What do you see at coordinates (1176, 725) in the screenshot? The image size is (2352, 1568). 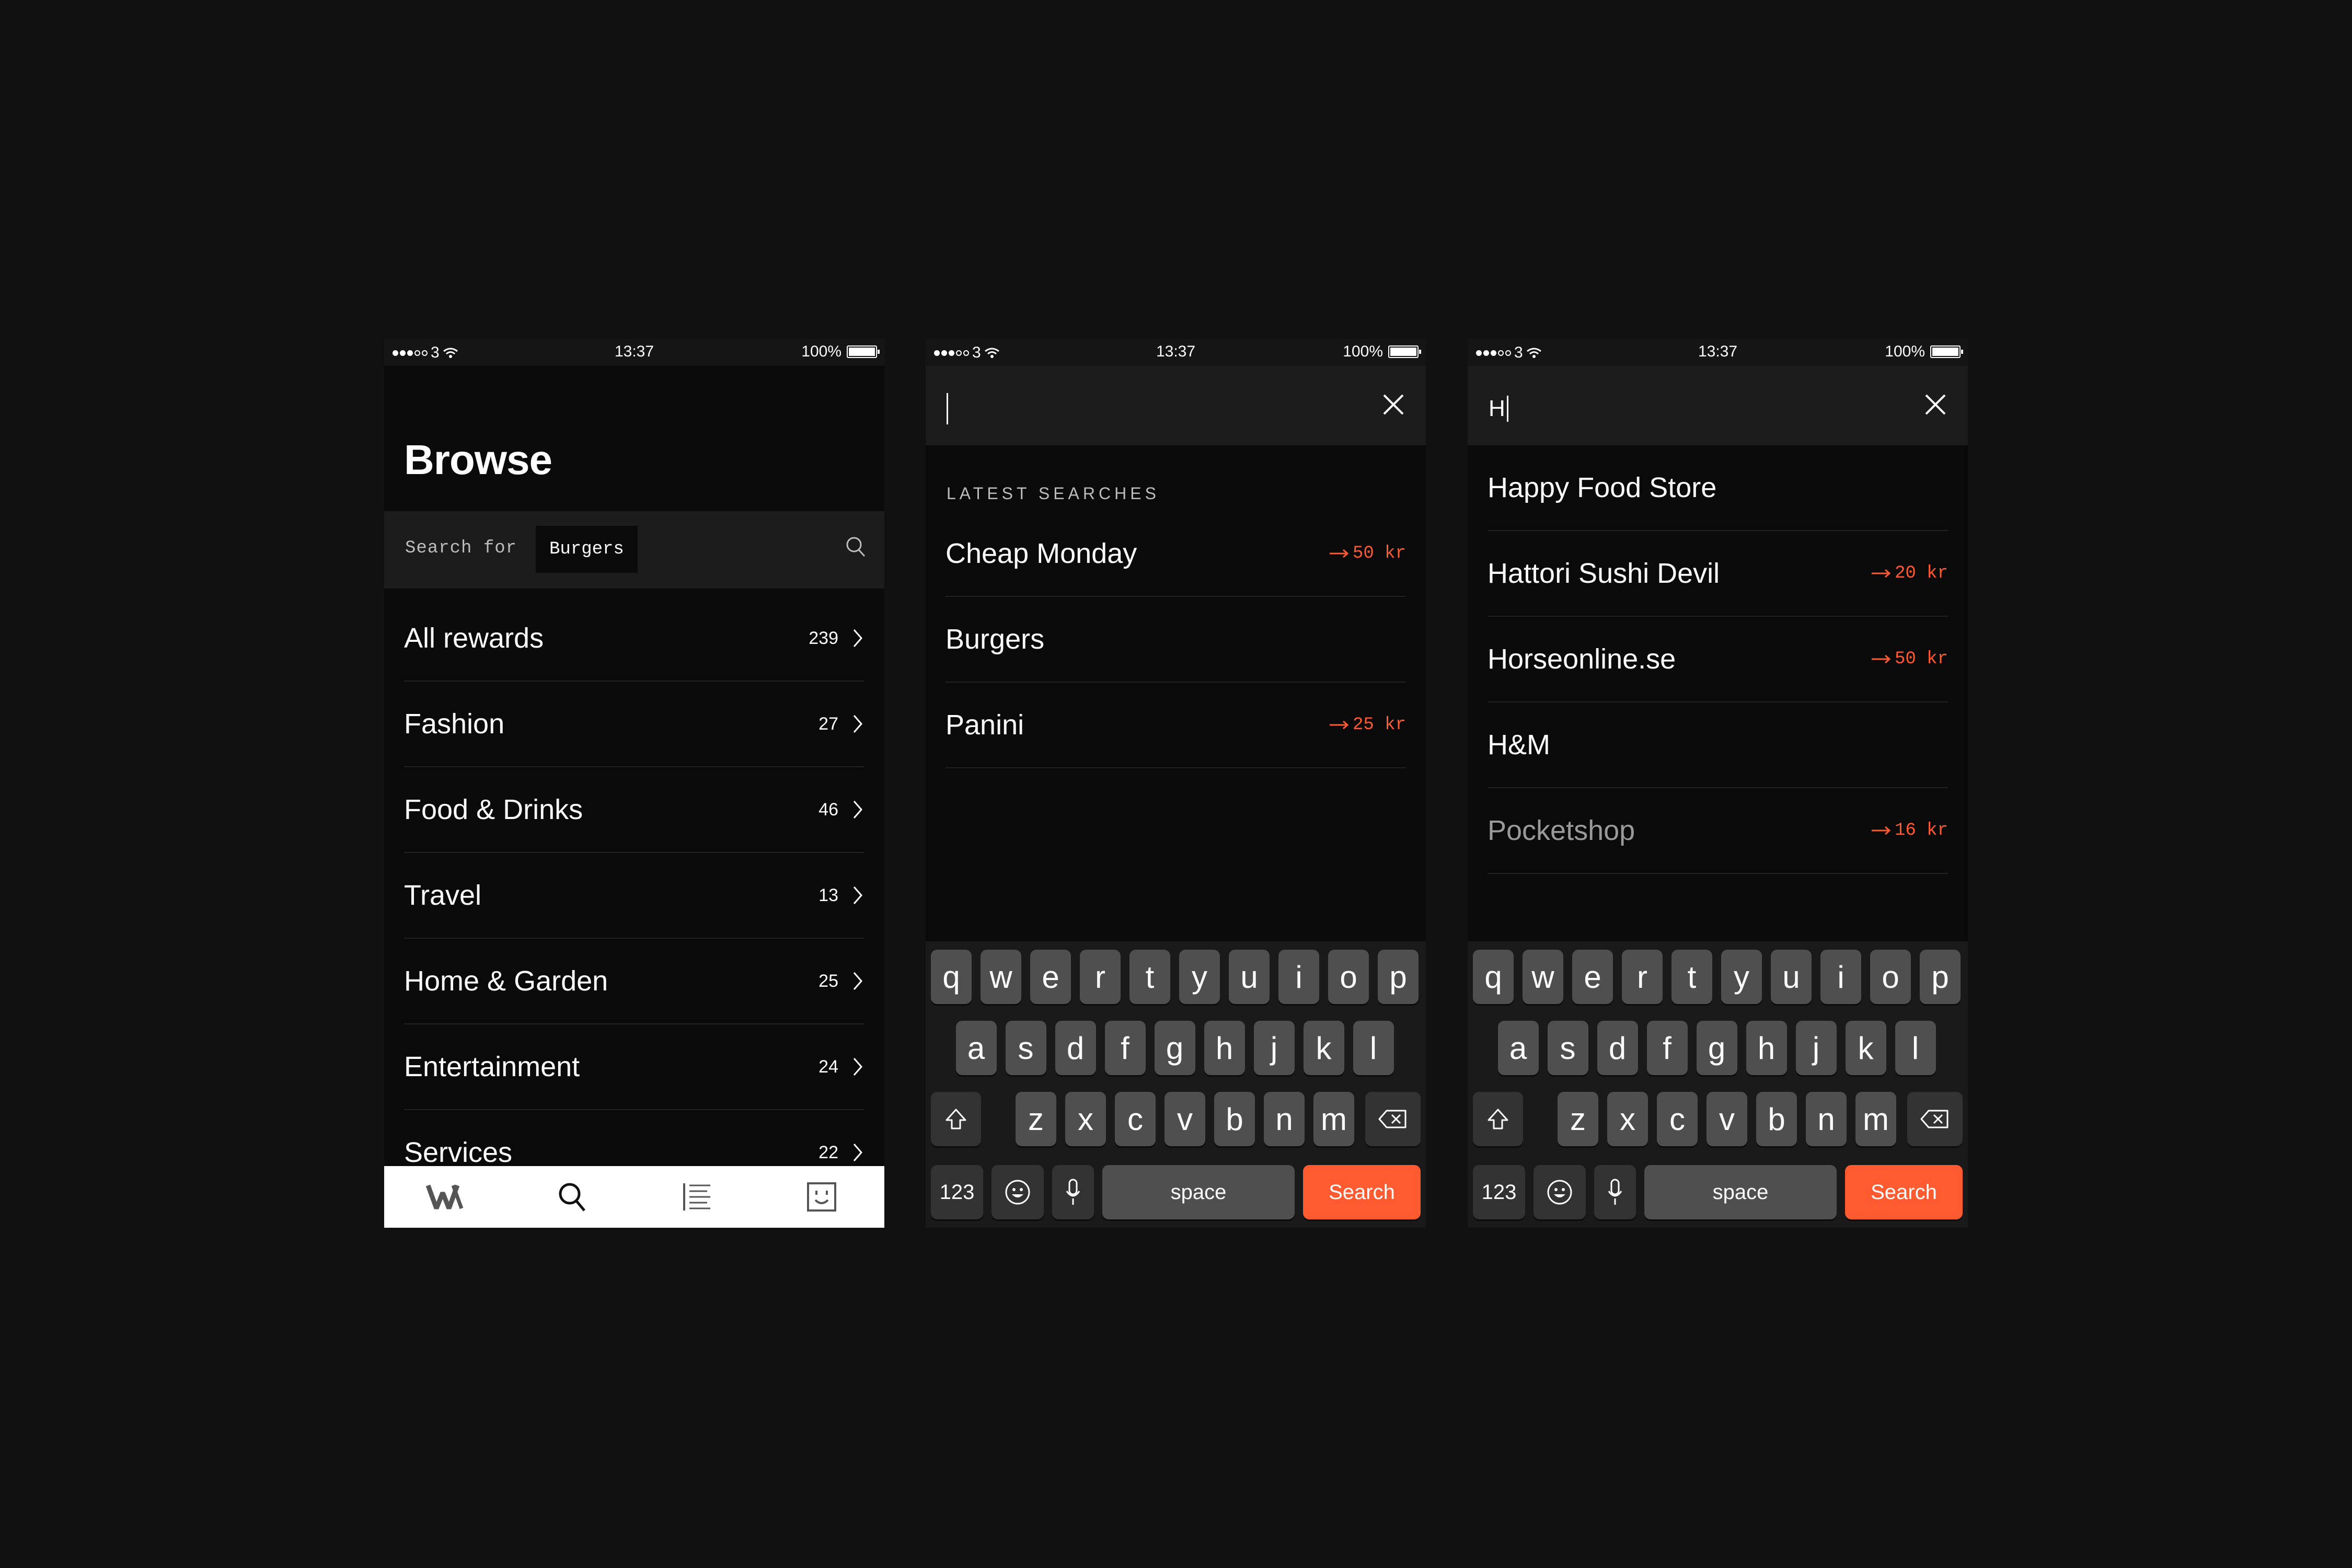 I see `list-item: Panini 25 kr` at bounding box center [1176, 725].